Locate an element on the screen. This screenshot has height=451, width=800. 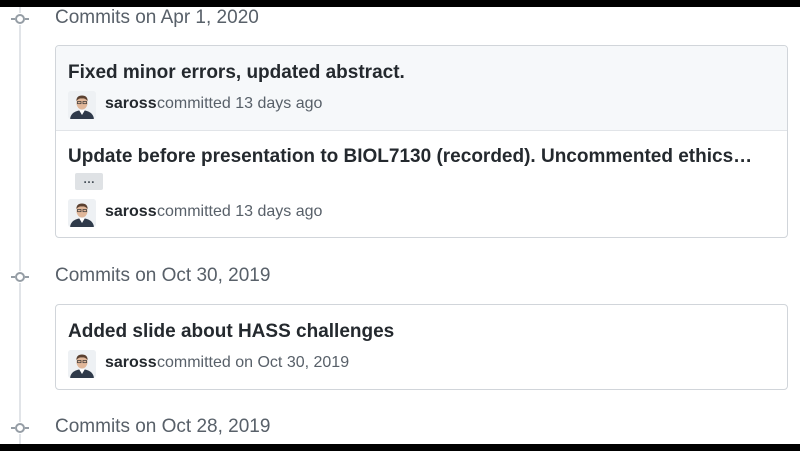
commit-date: committed on Oct 30, 2019 is located at coordinates (253, 362).